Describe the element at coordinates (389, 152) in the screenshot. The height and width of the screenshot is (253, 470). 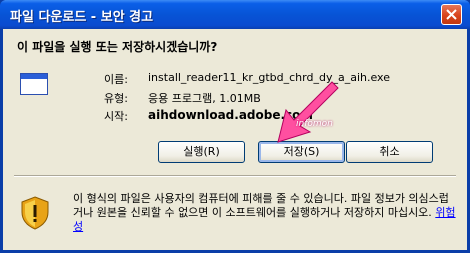
I see `cancel-button: 취소` at that location.